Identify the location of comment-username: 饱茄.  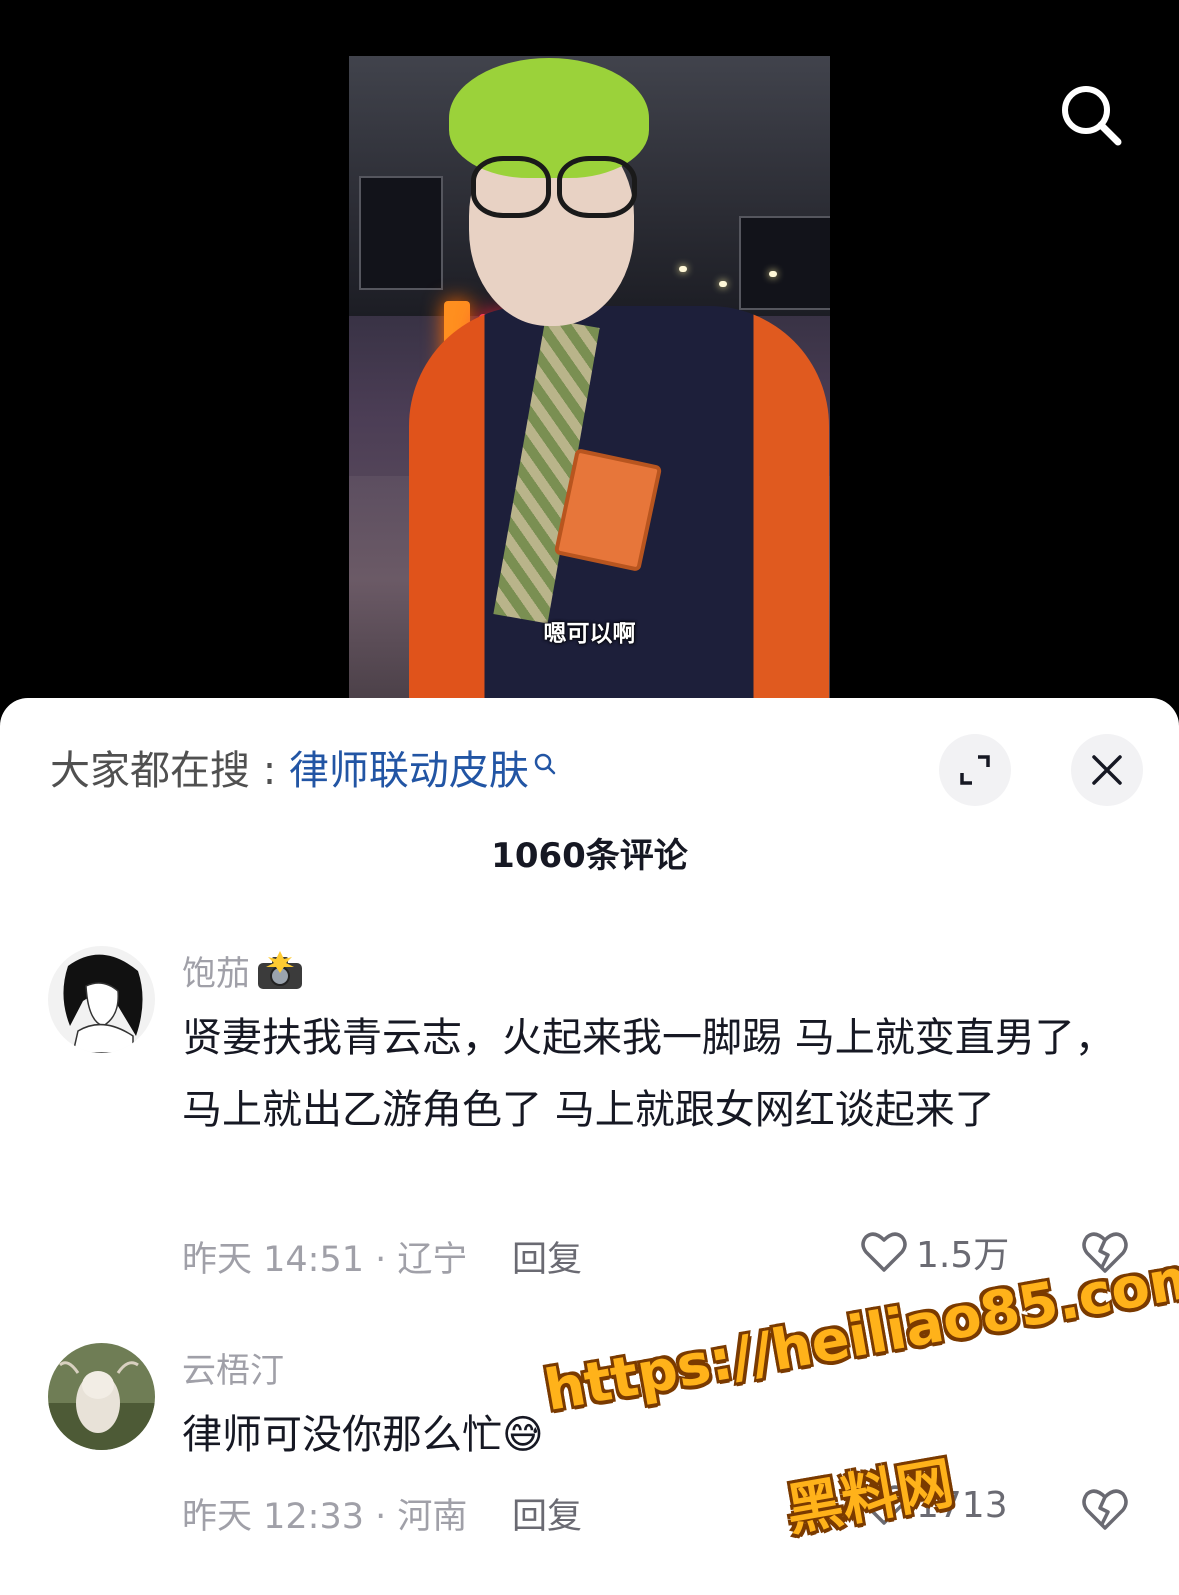
(243, 973).